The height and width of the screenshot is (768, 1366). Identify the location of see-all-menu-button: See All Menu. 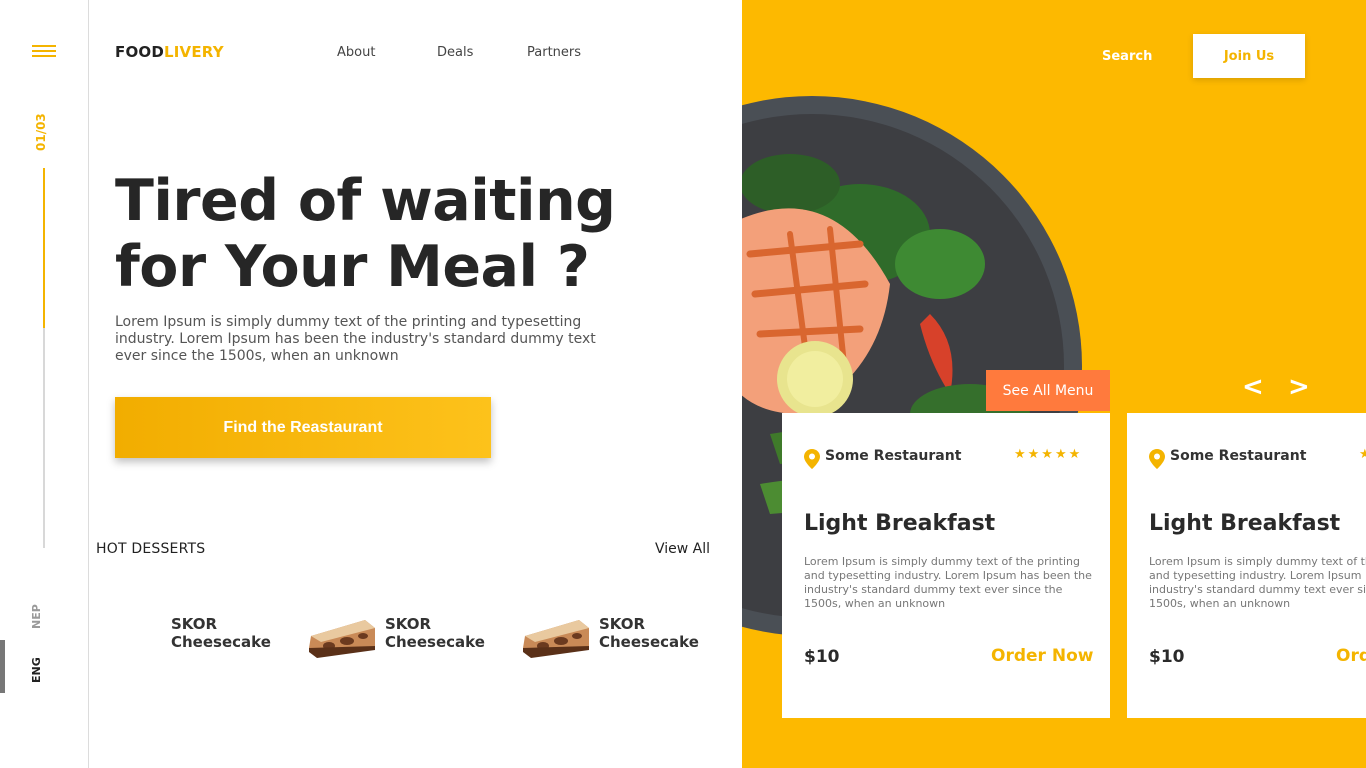
(1048, 390).